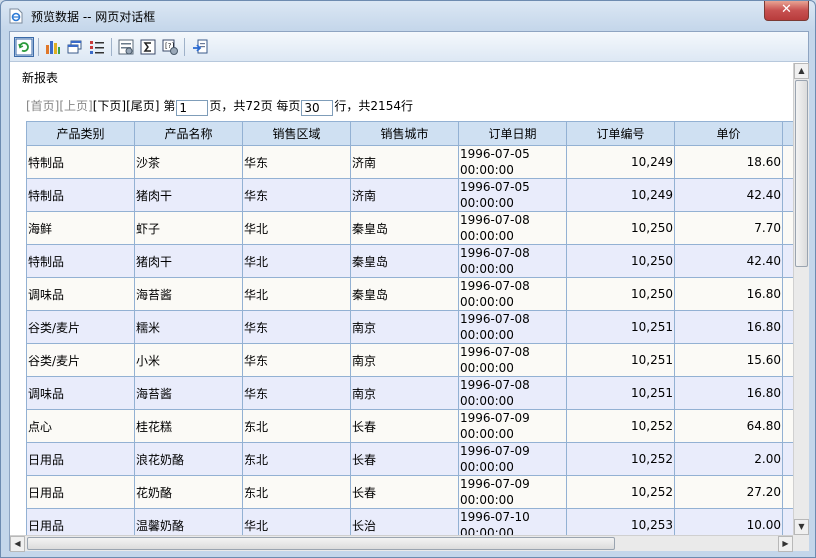 This screenshot has width=816, height=558. I want to click on table-cell: 10,251, so click(620, 327).